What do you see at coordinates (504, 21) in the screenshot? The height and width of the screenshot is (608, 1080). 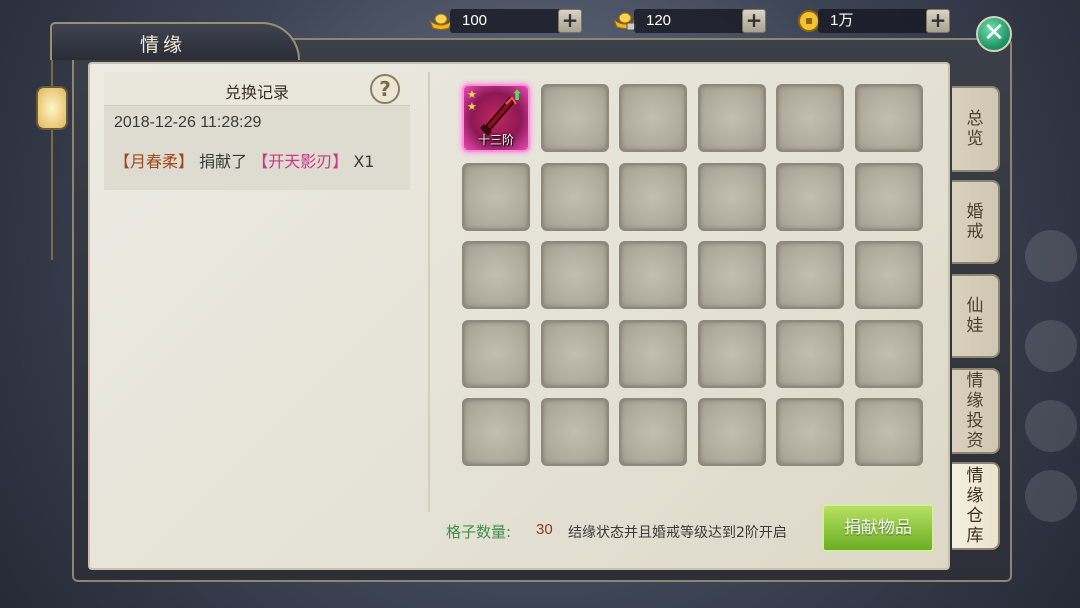 I see `currency-gold: 100 +` at bounding box center [504, 21].